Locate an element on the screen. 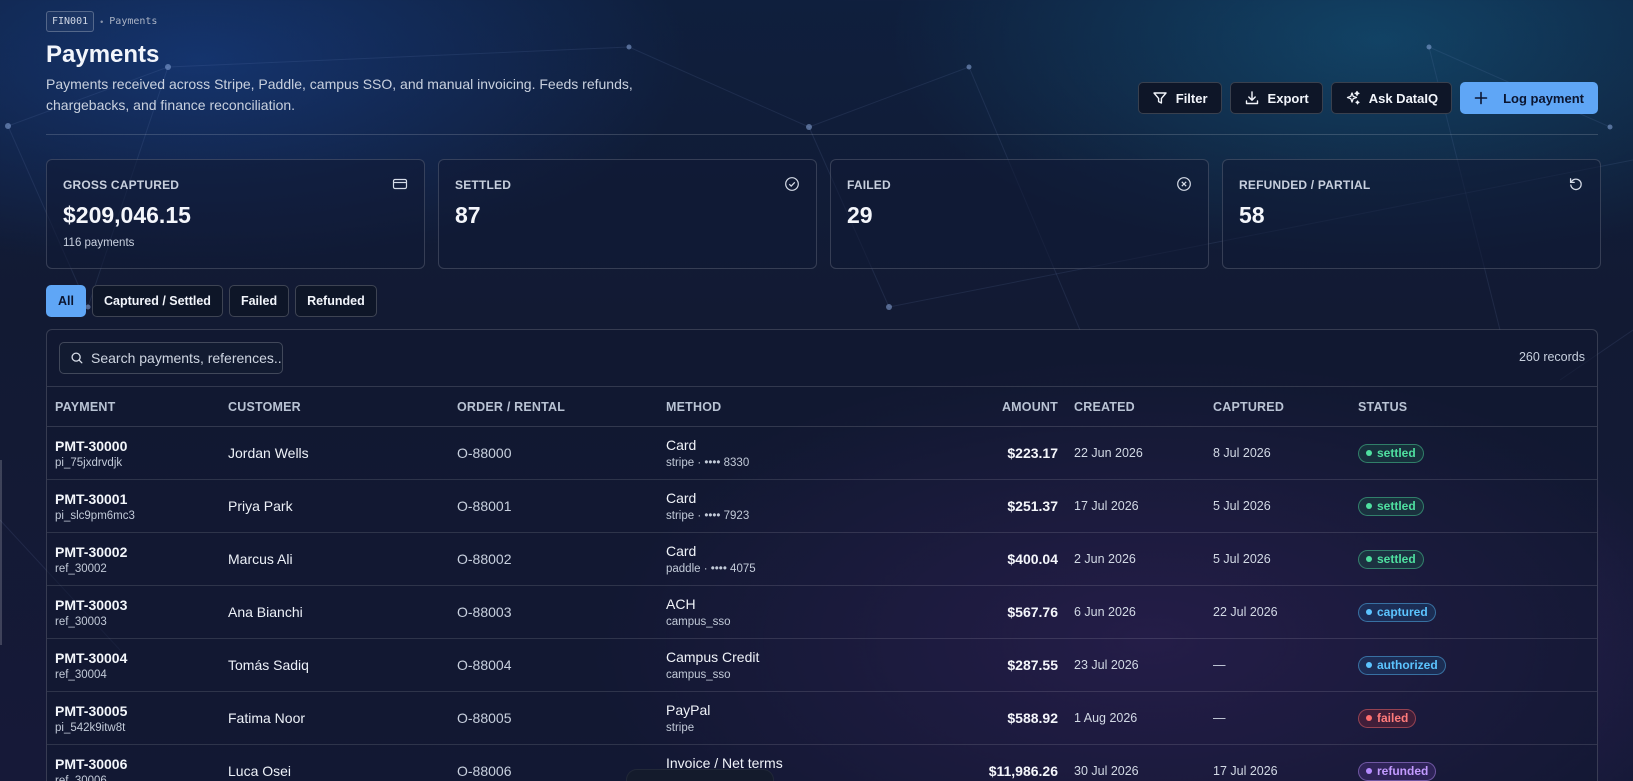 The height and width of the screenshot is (781, 1633). payment-filter-tabs: All Captured / Settled Failed Refunded is located at coordinates (211, 301).